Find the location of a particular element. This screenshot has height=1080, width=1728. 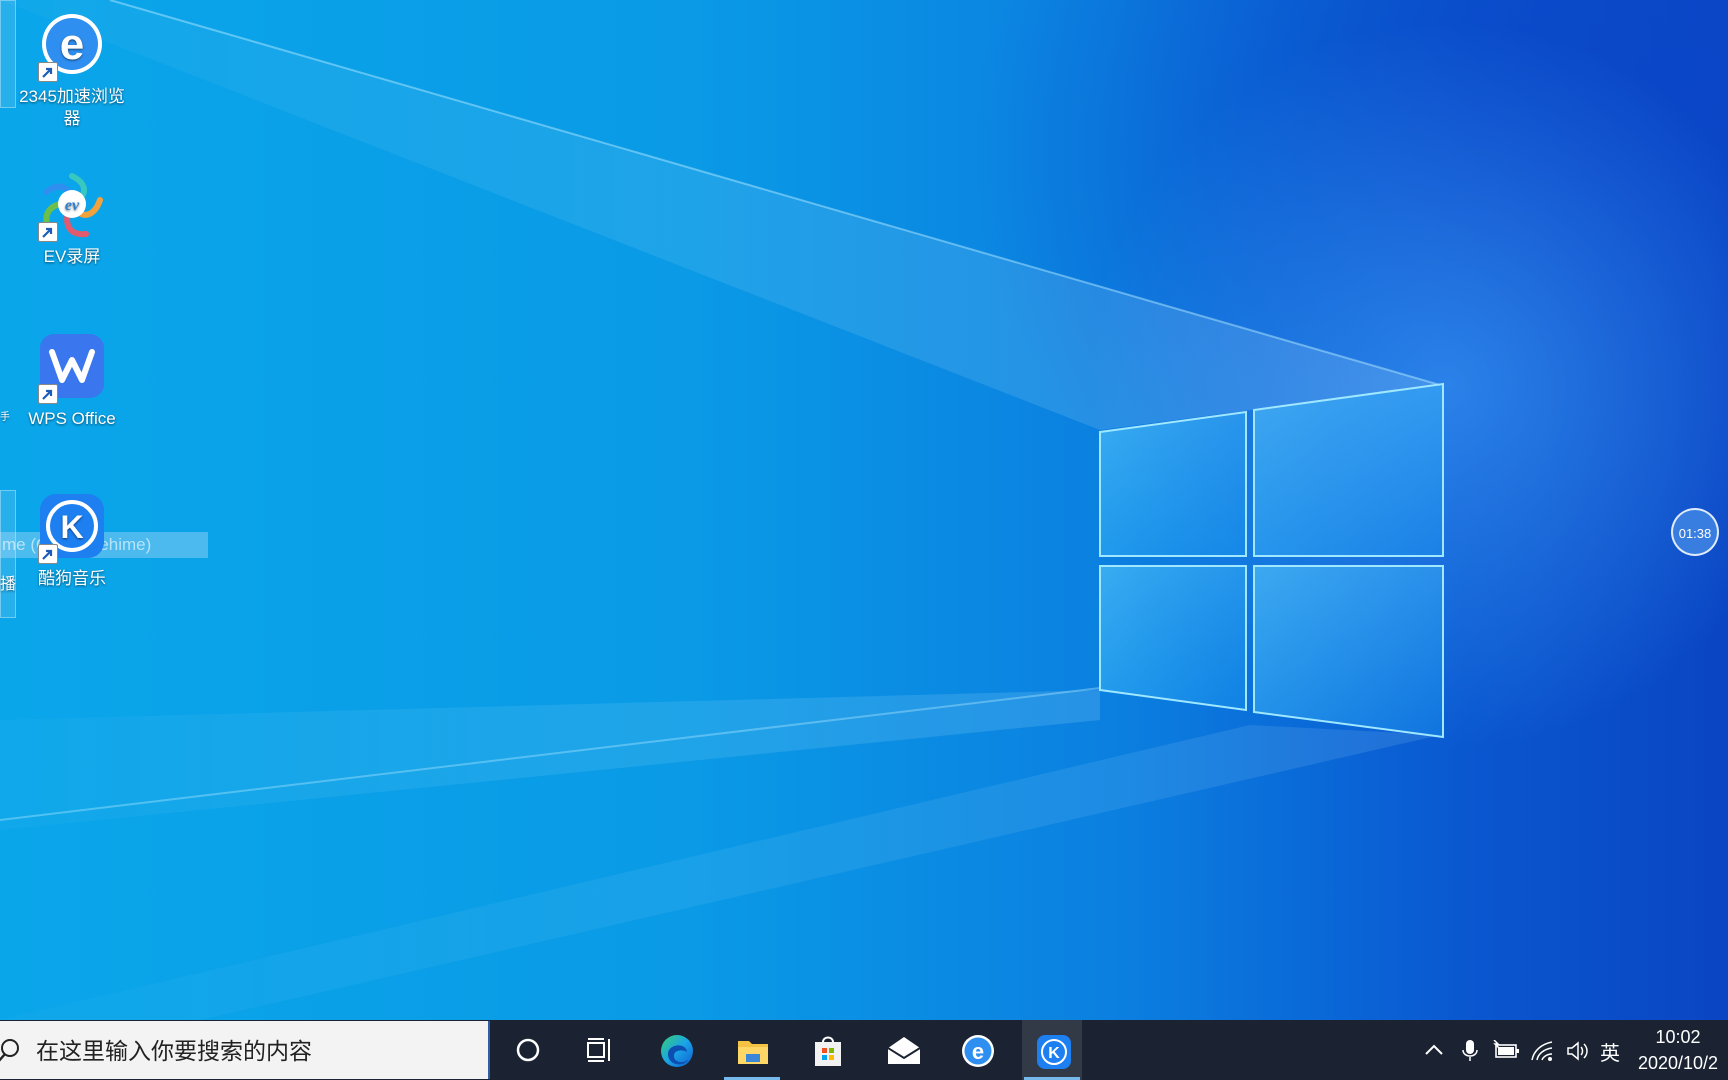

chevron-up-icon is located at coordinates (1434, 1049).